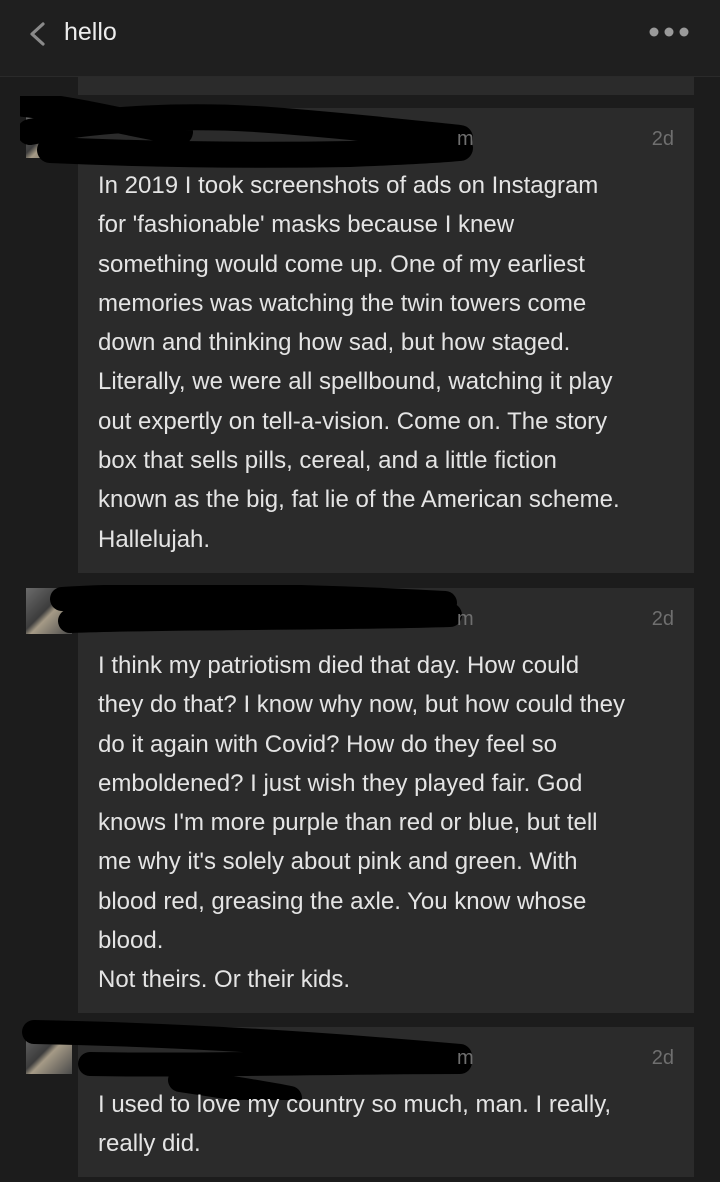 The width and height of the screenshot is (720, 1182). Describe the element at coordinates (386, 86) in the screenshot. I see `previous-comment-edge` at that location.